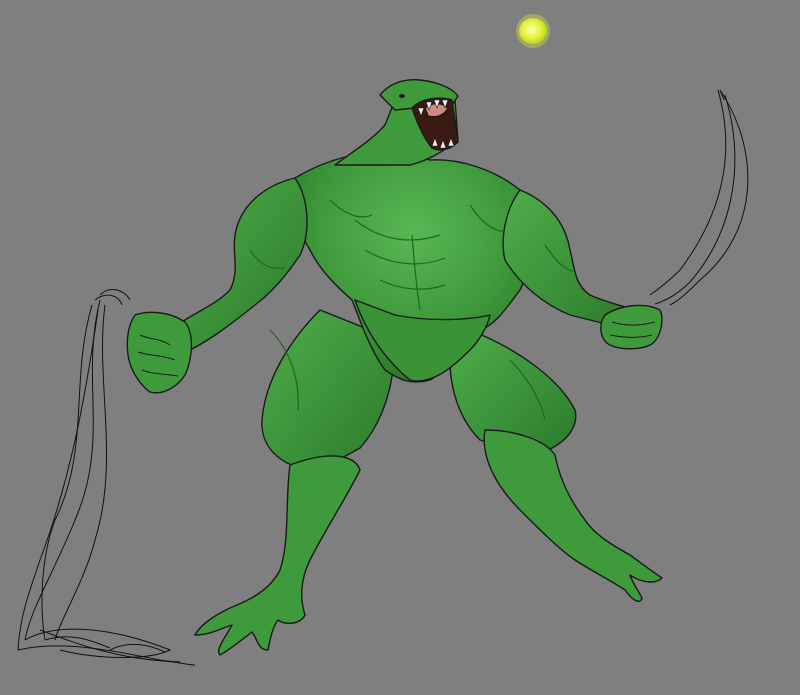 The image size is (800, 695). I want to click on blade-sketch, so click(699, 197).